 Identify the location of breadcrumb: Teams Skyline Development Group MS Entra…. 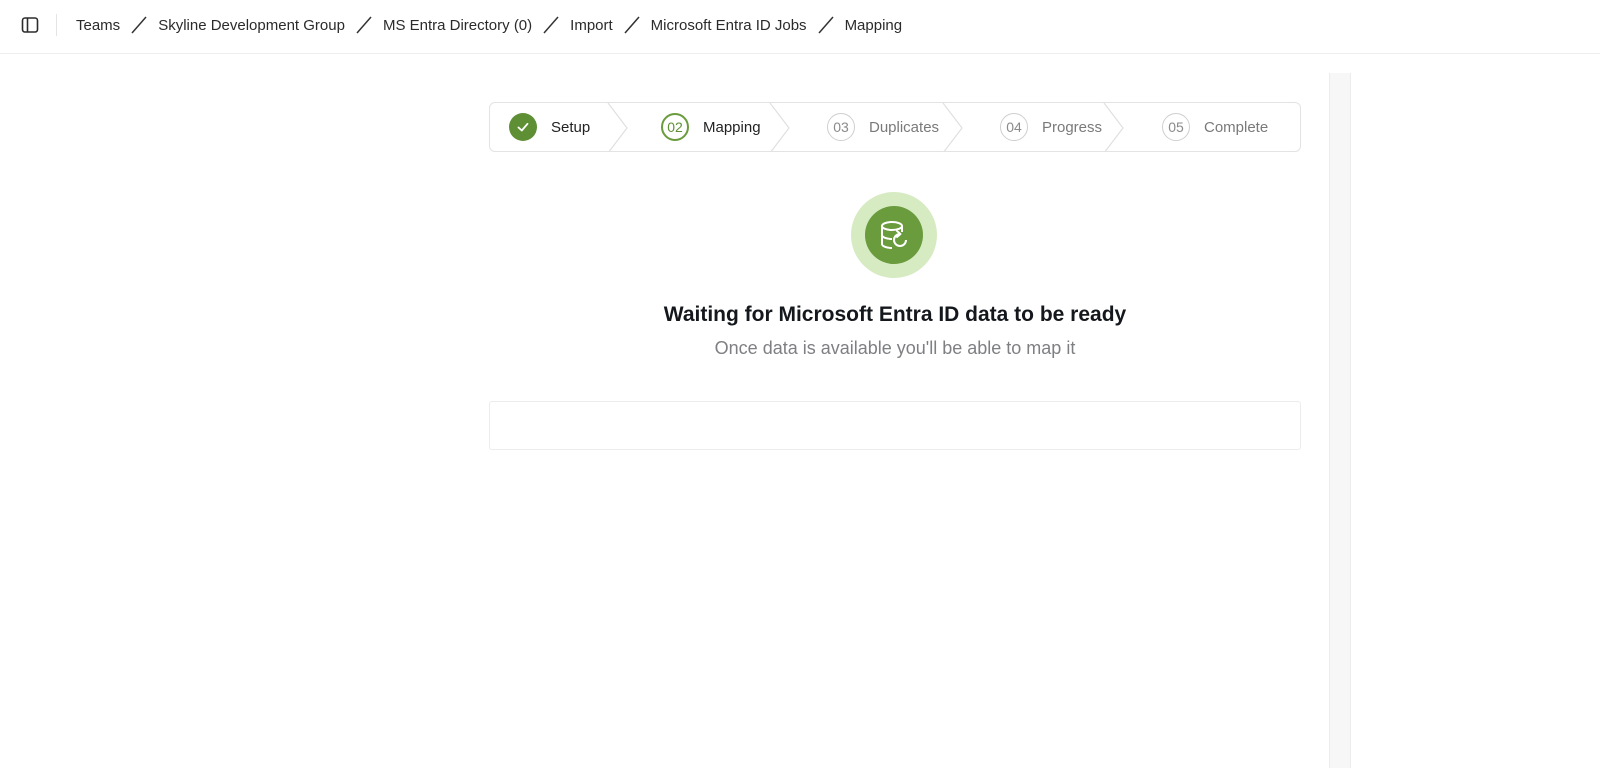
(489, 25).